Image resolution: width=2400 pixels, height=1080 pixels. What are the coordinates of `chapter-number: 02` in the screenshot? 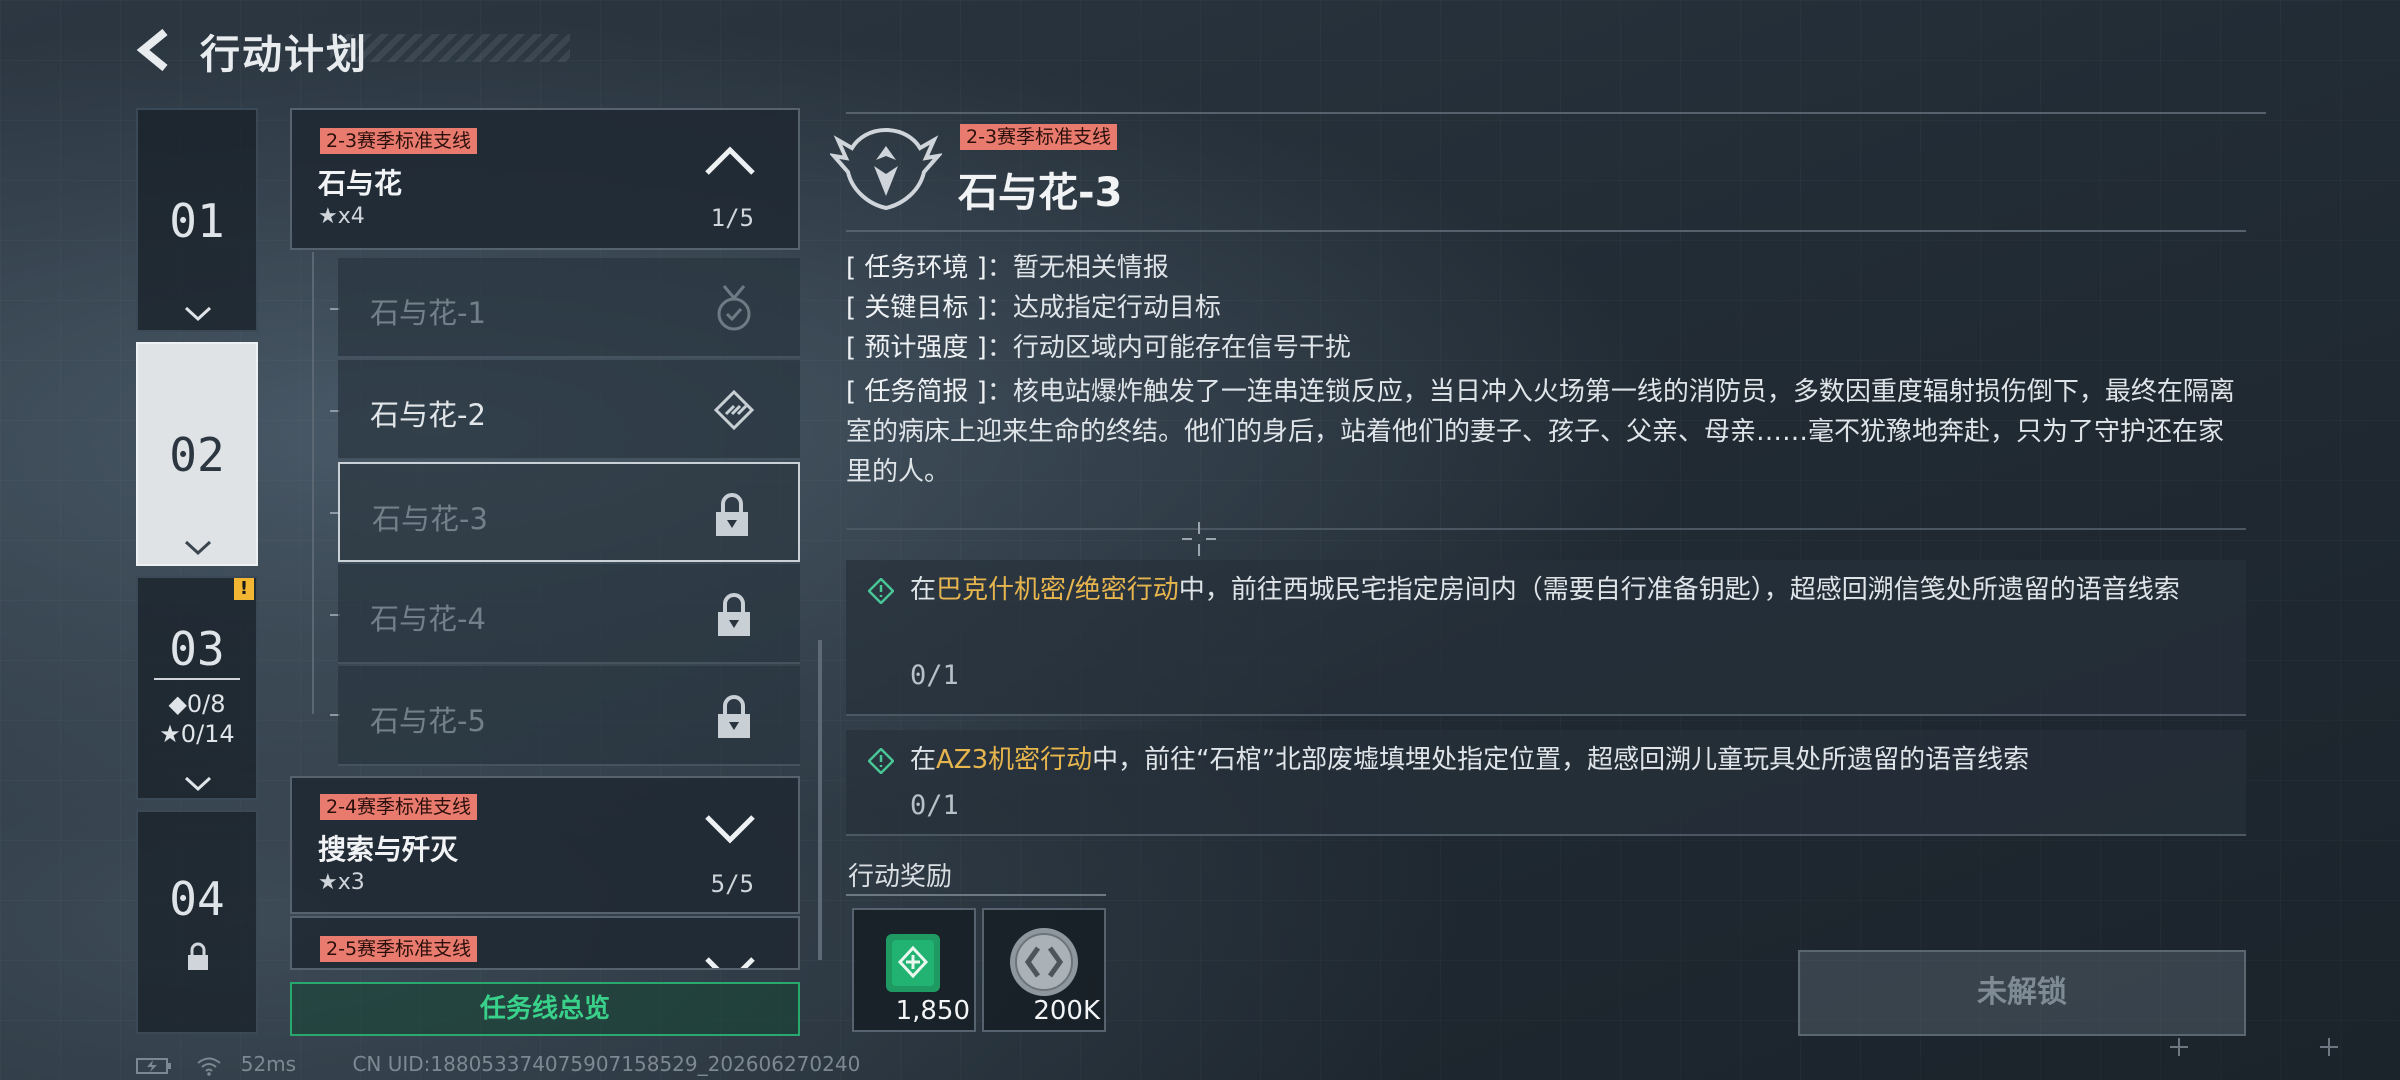 It's located at (197, 455).